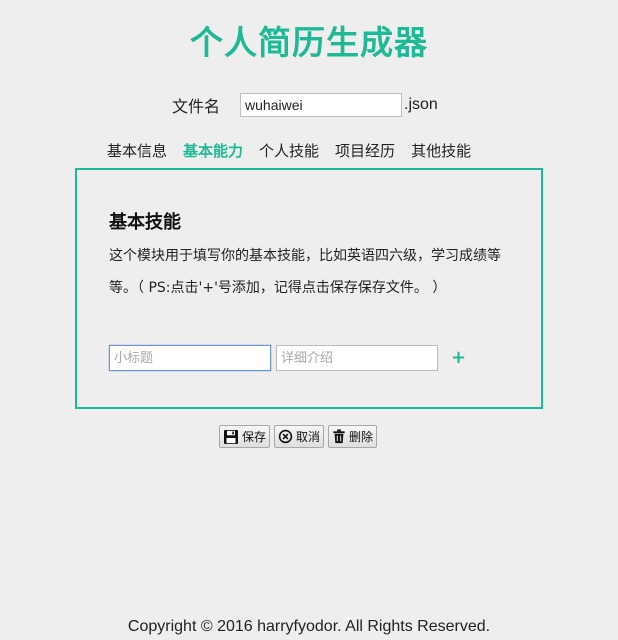 This screenshot has height=640, width=618. I want to click on trash-icon, so click(339, 436).